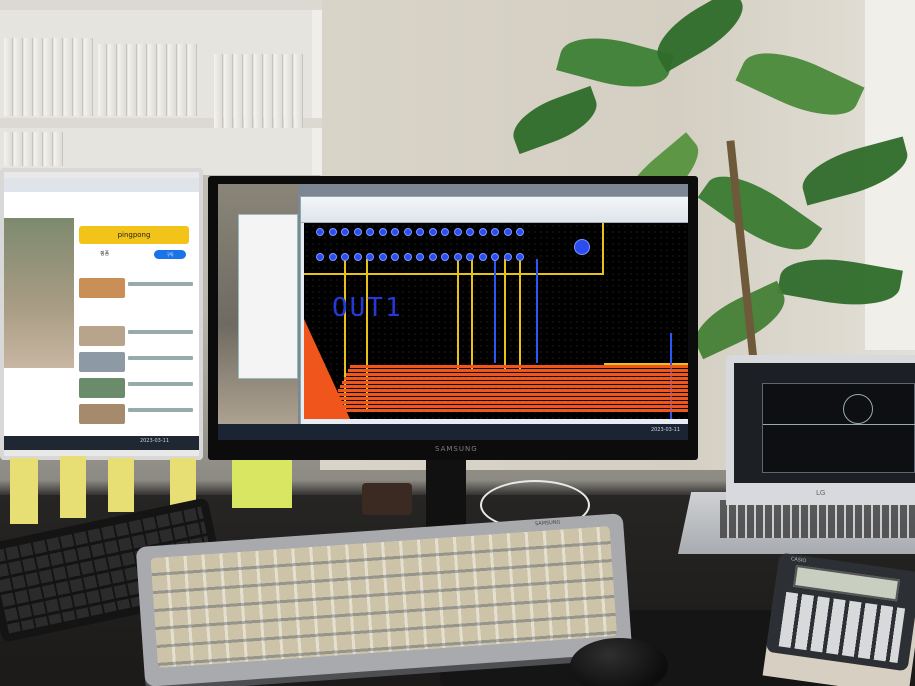  What do you see at coordinates (161, 5) in the screenshot?
I see `shelf-board` at bounding box center [161, 5].